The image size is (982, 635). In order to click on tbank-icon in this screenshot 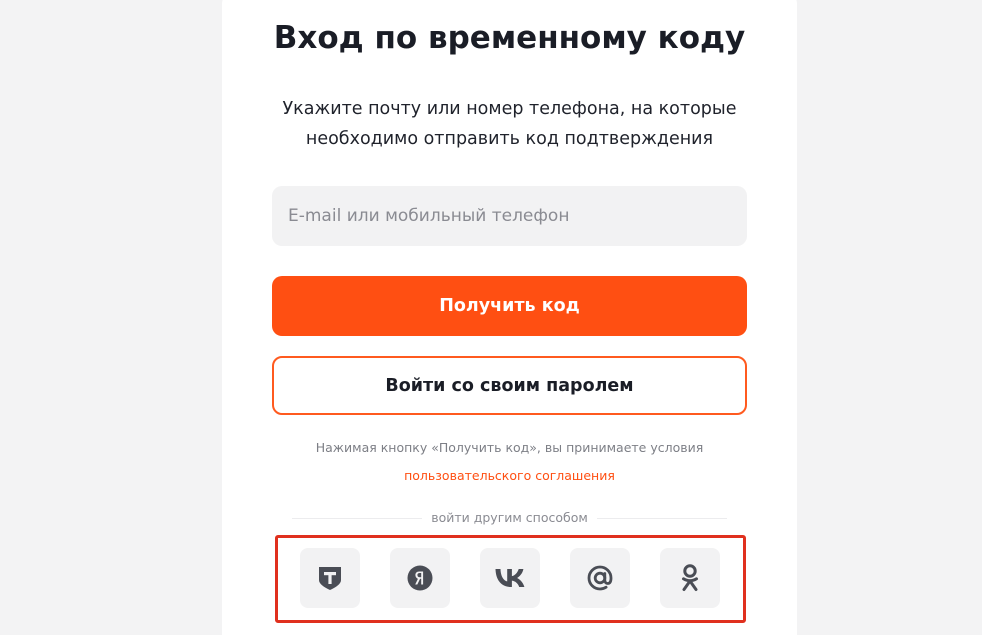, I will do `click(330, 578)`.